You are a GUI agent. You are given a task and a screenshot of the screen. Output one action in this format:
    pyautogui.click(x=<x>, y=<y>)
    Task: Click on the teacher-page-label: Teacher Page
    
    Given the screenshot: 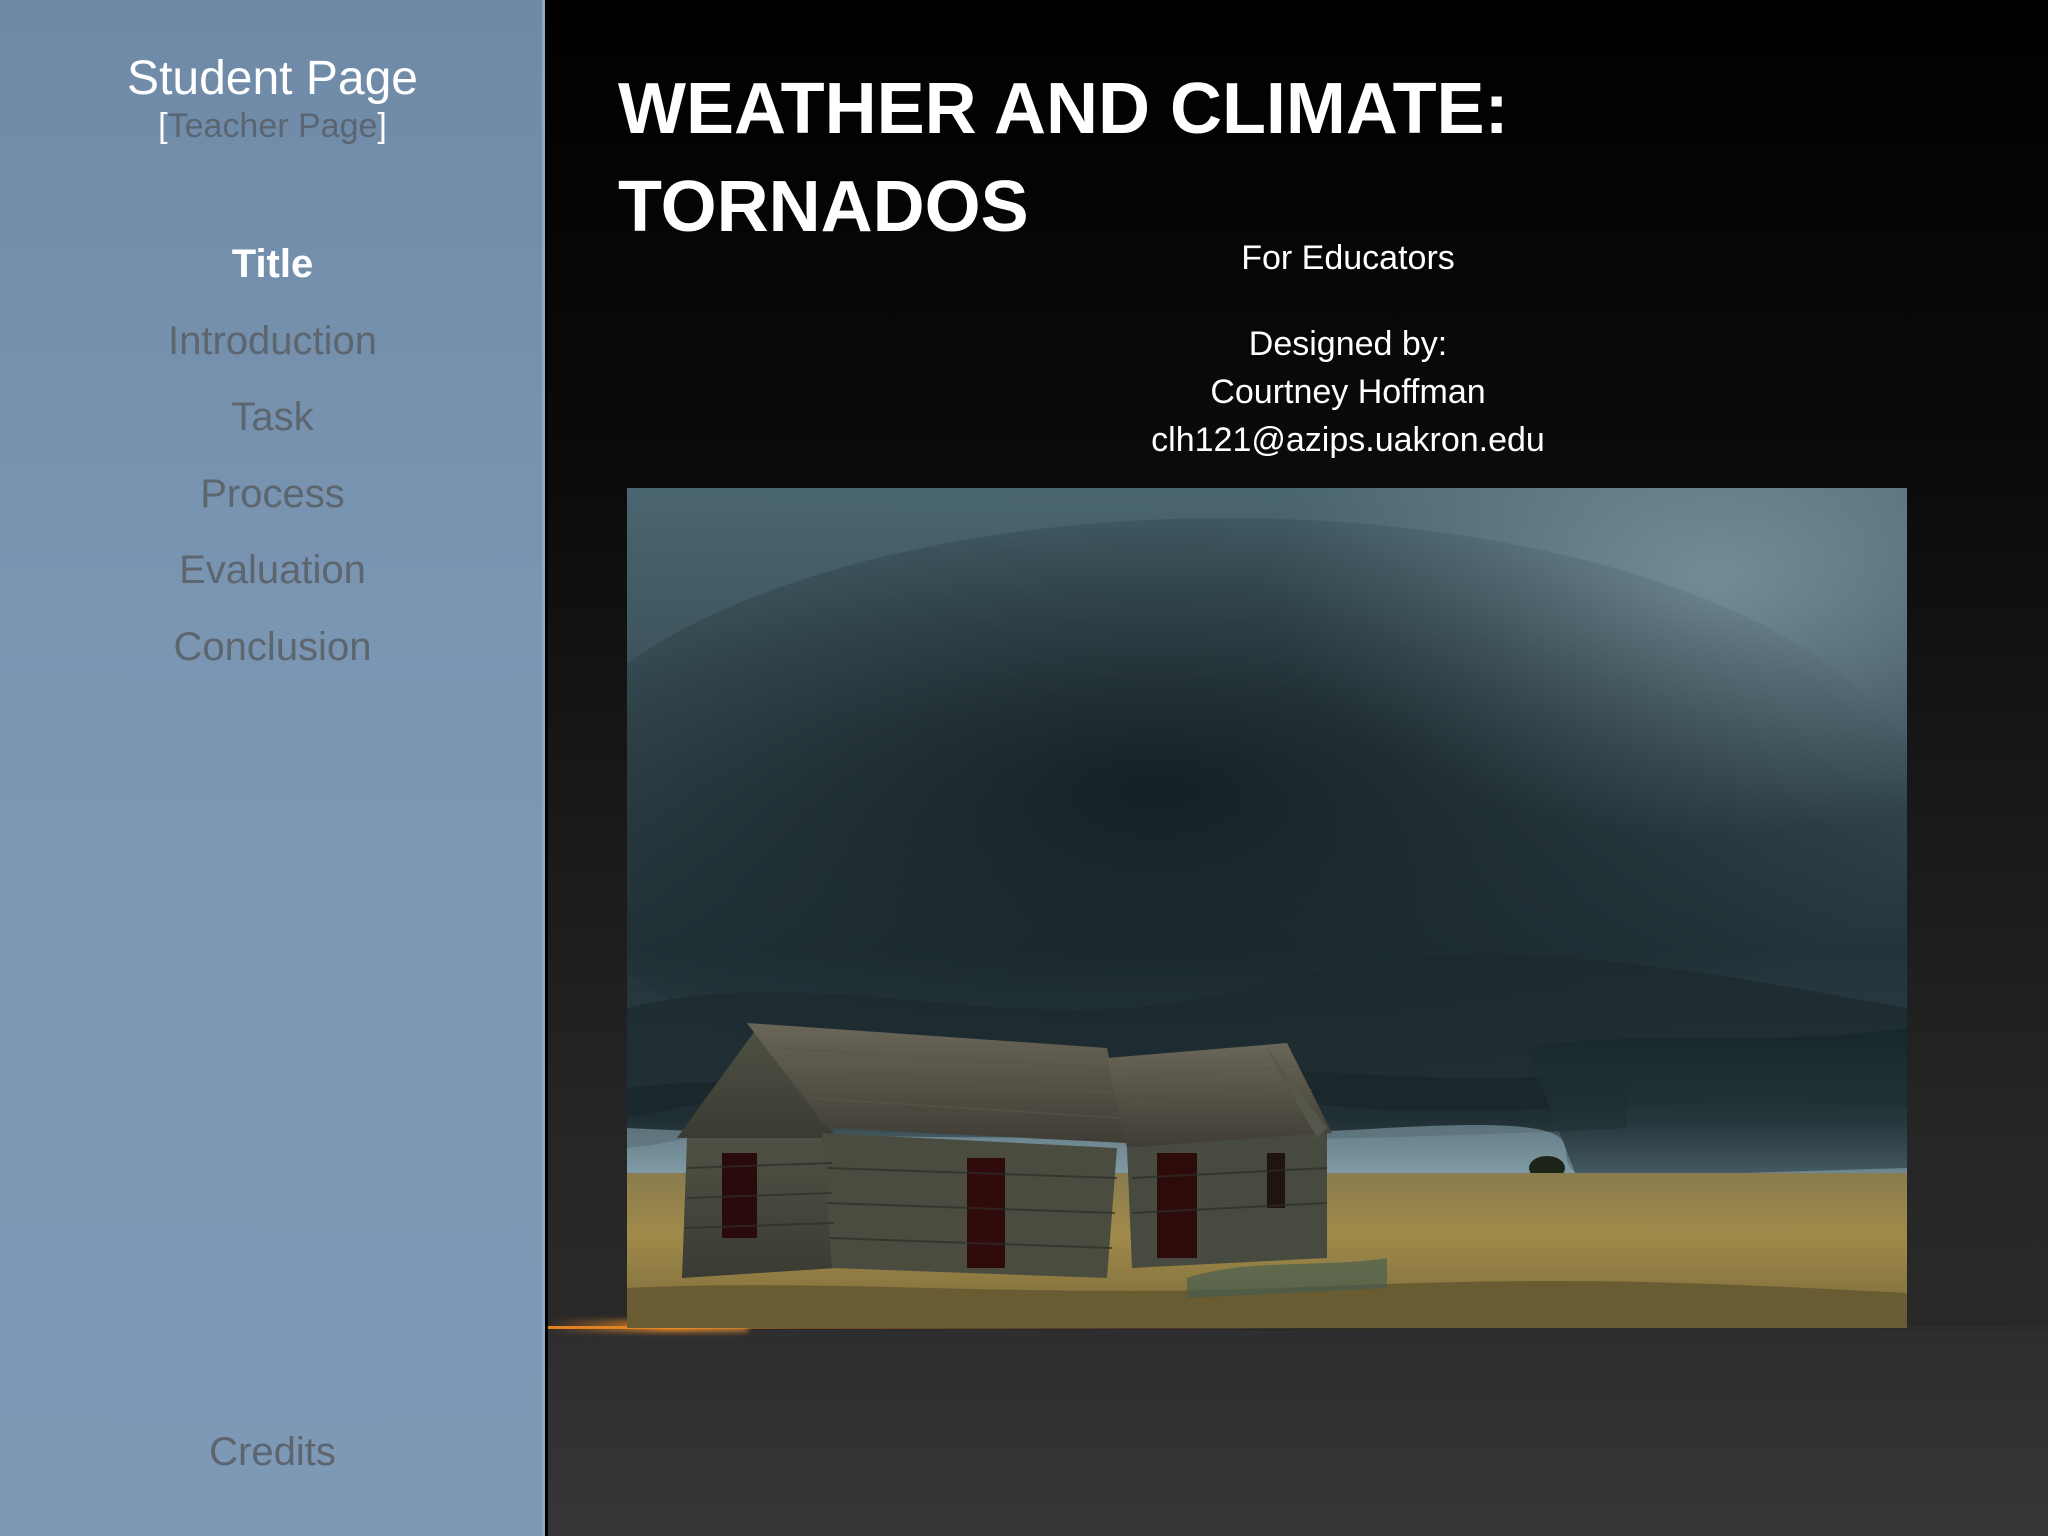 What is the action you would take?
    pyautogui.click(x=273, y=126)
    